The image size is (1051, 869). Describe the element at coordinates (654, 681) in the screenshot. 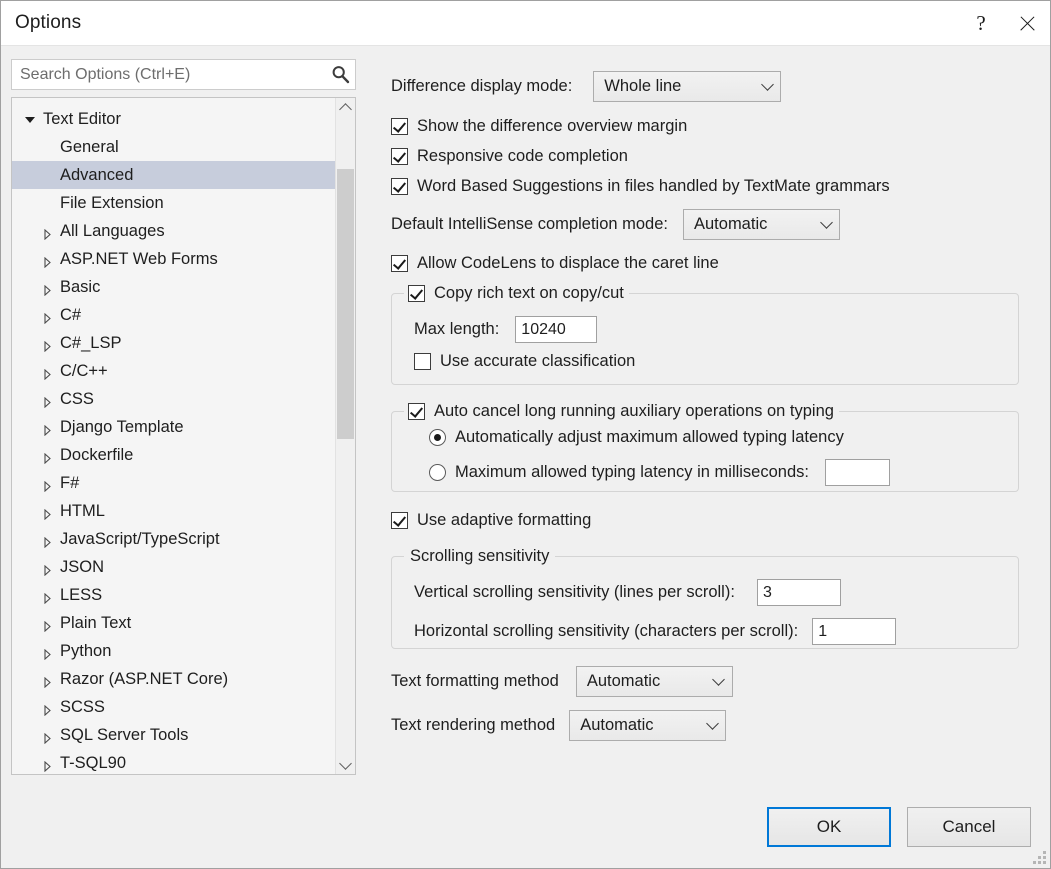

I see `text-formatting-method-dropdown: Automatic` at that location.